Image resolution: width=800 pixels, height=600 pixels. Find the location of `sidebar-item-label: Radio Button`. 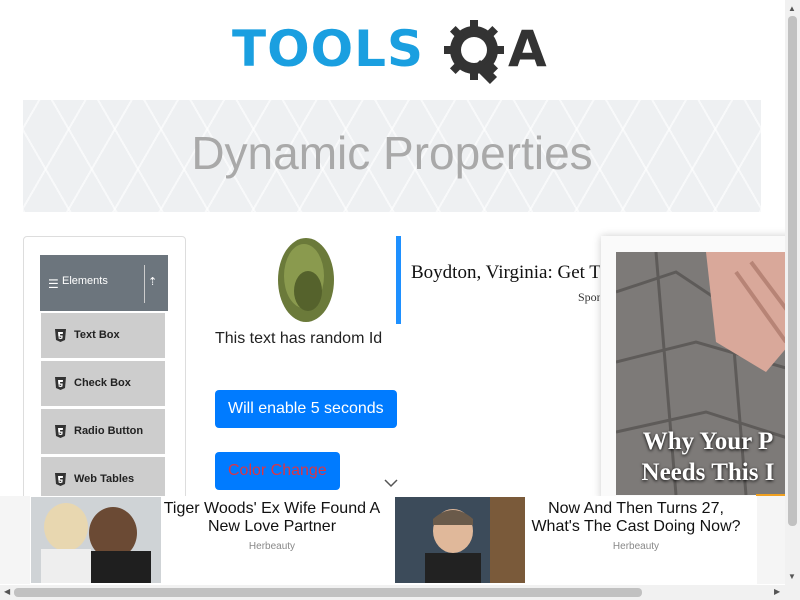

sidebar-item-label: Radio Button is located at coordinates (109, 431).